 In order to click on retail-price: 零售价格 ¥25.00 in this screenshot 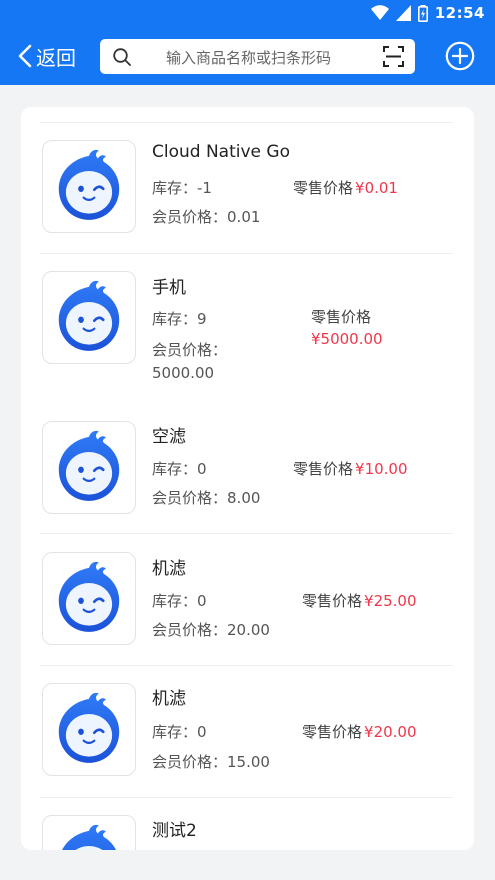, I will do `click(359, 601)`.